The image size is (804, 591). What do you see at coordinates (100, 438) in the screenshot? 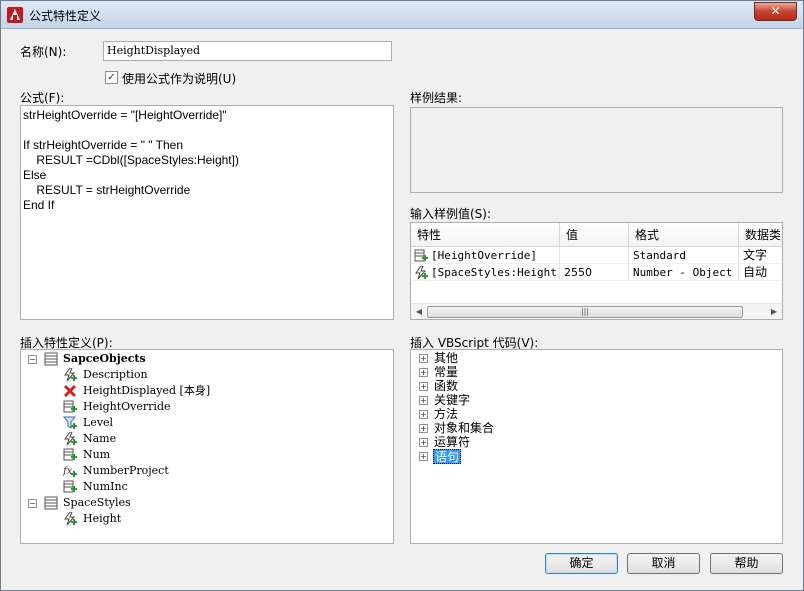
I see `tree-item-label: Name` at bounding box center [100, 438].